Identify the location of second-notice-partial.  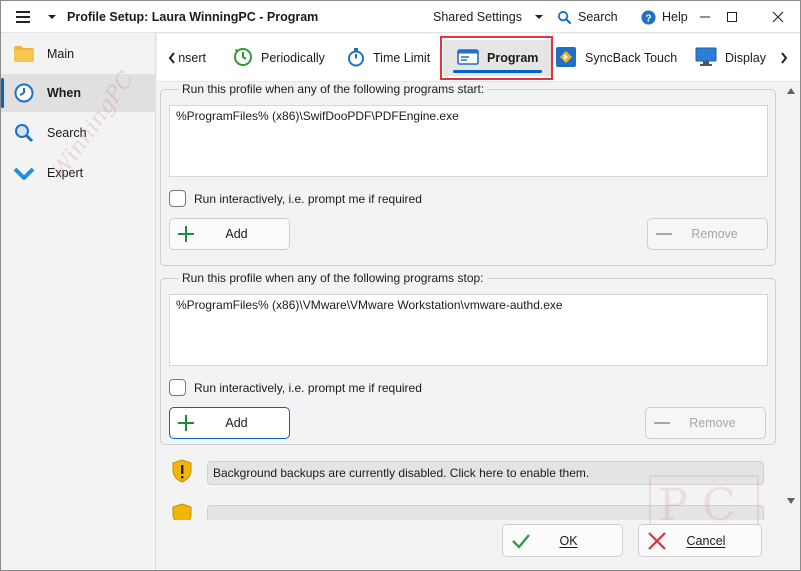
(467, 511).